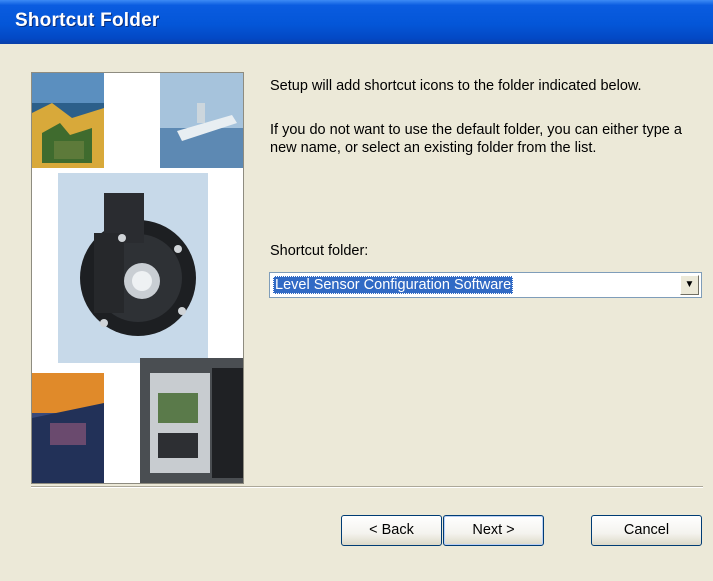  Describe the element at coordinates (393, 285) in the screenshot. I see `shortcut-folder-value: Level Sensor Configuration Software` at that location.